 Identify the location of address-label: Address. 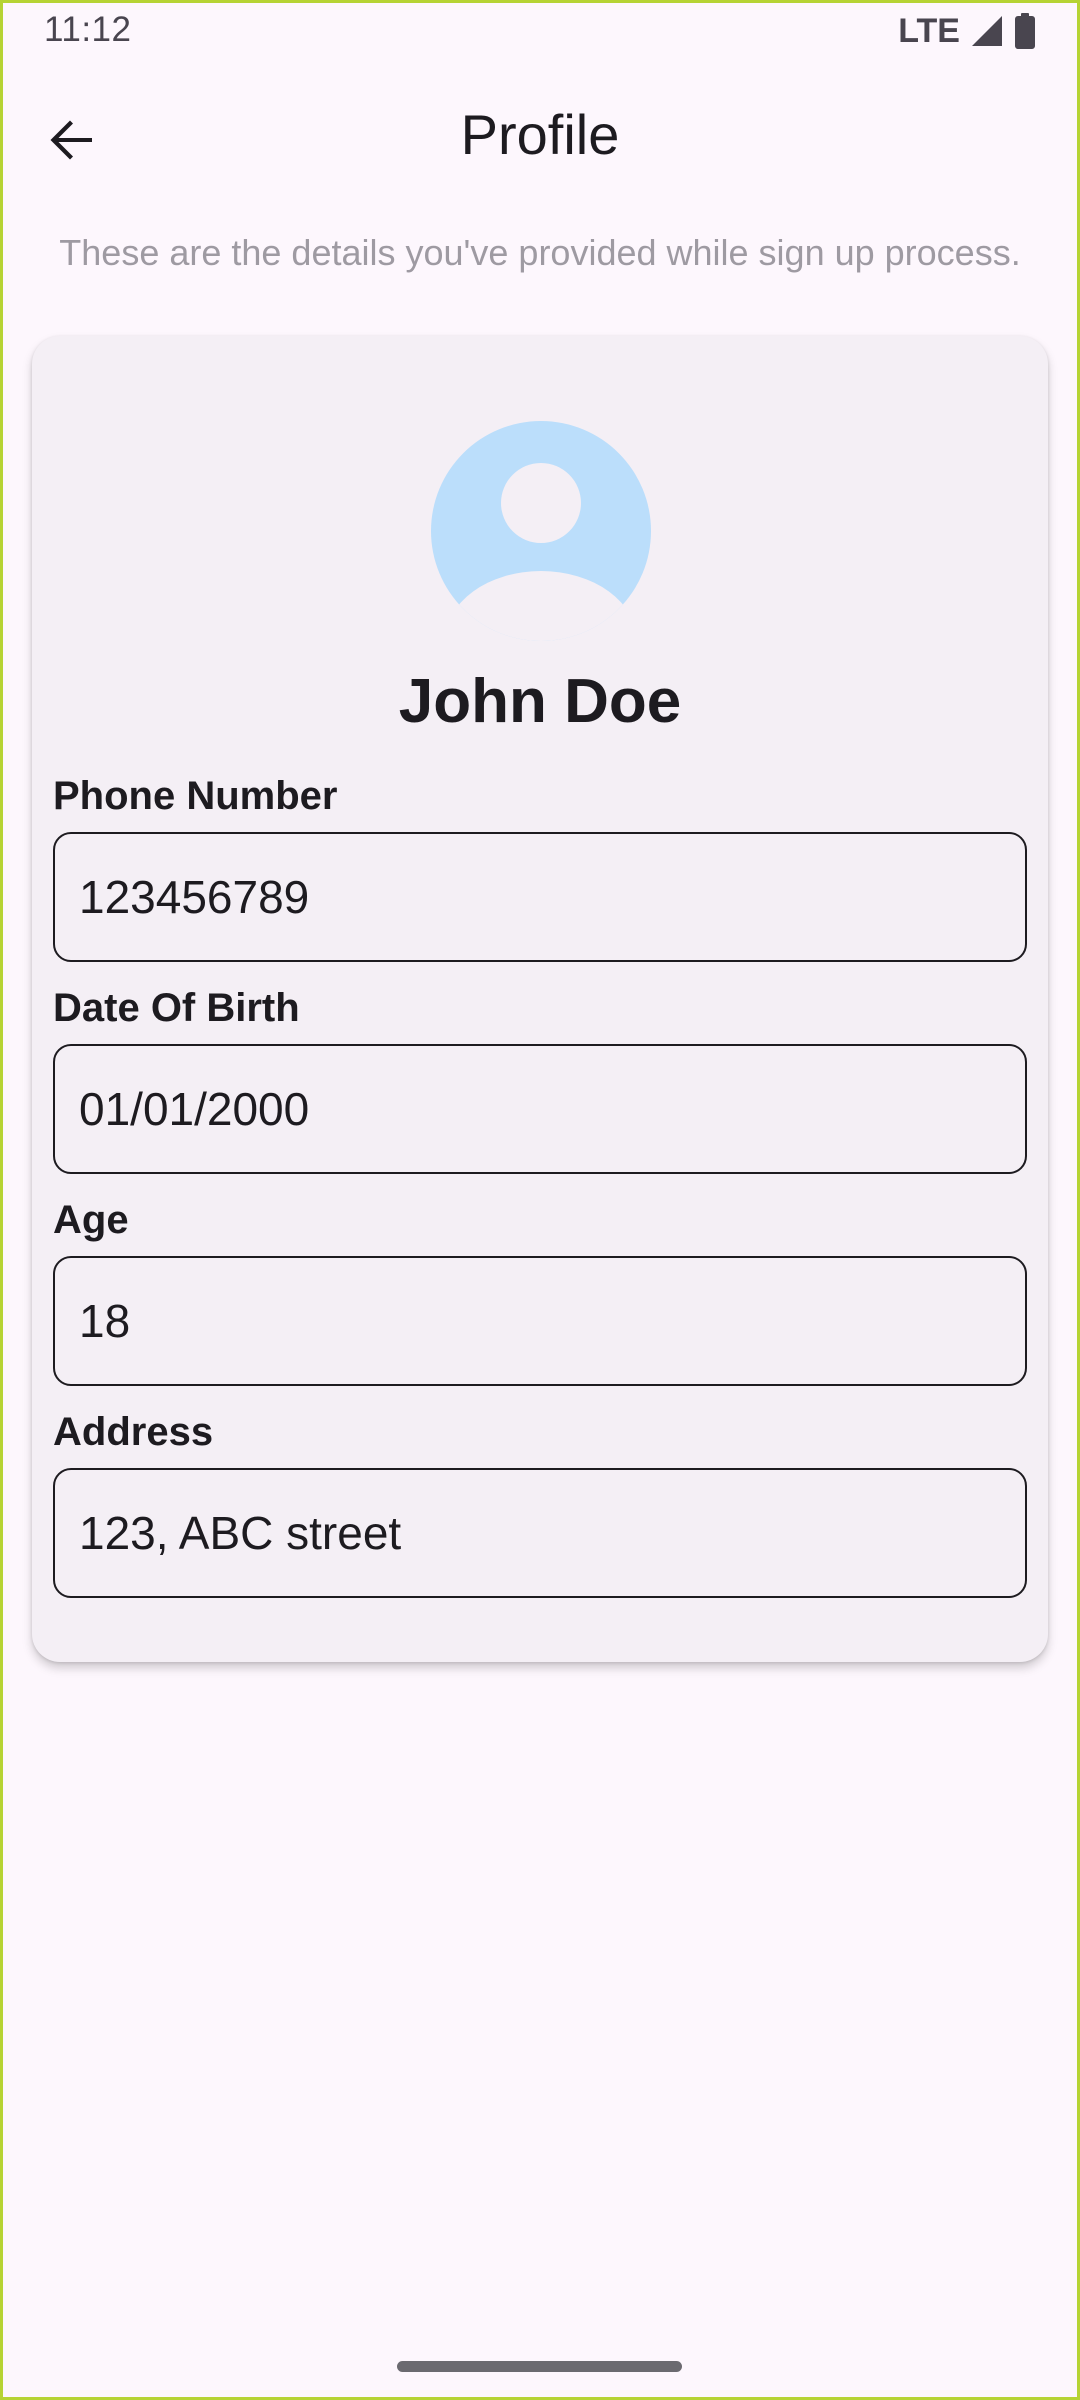
(133, 1432).